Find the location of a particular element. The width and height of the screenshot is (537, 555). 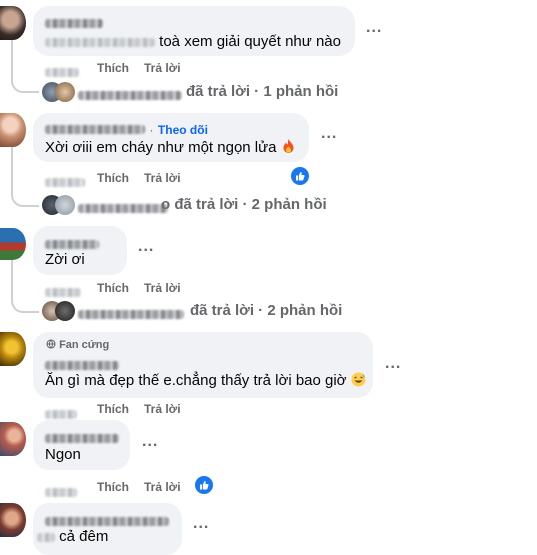

globe-icon is located at coordinates (51, 345).